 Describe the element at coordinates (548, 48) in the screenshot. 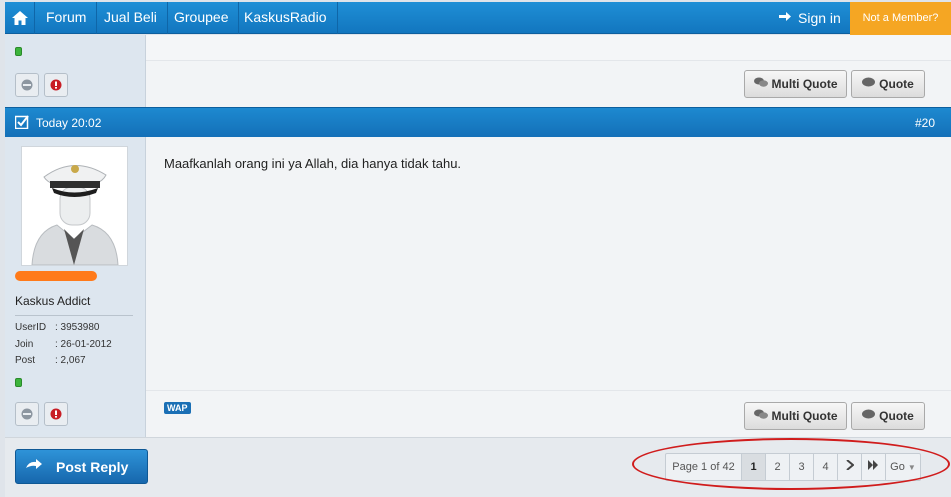

I see `post-body-edge` at that location.